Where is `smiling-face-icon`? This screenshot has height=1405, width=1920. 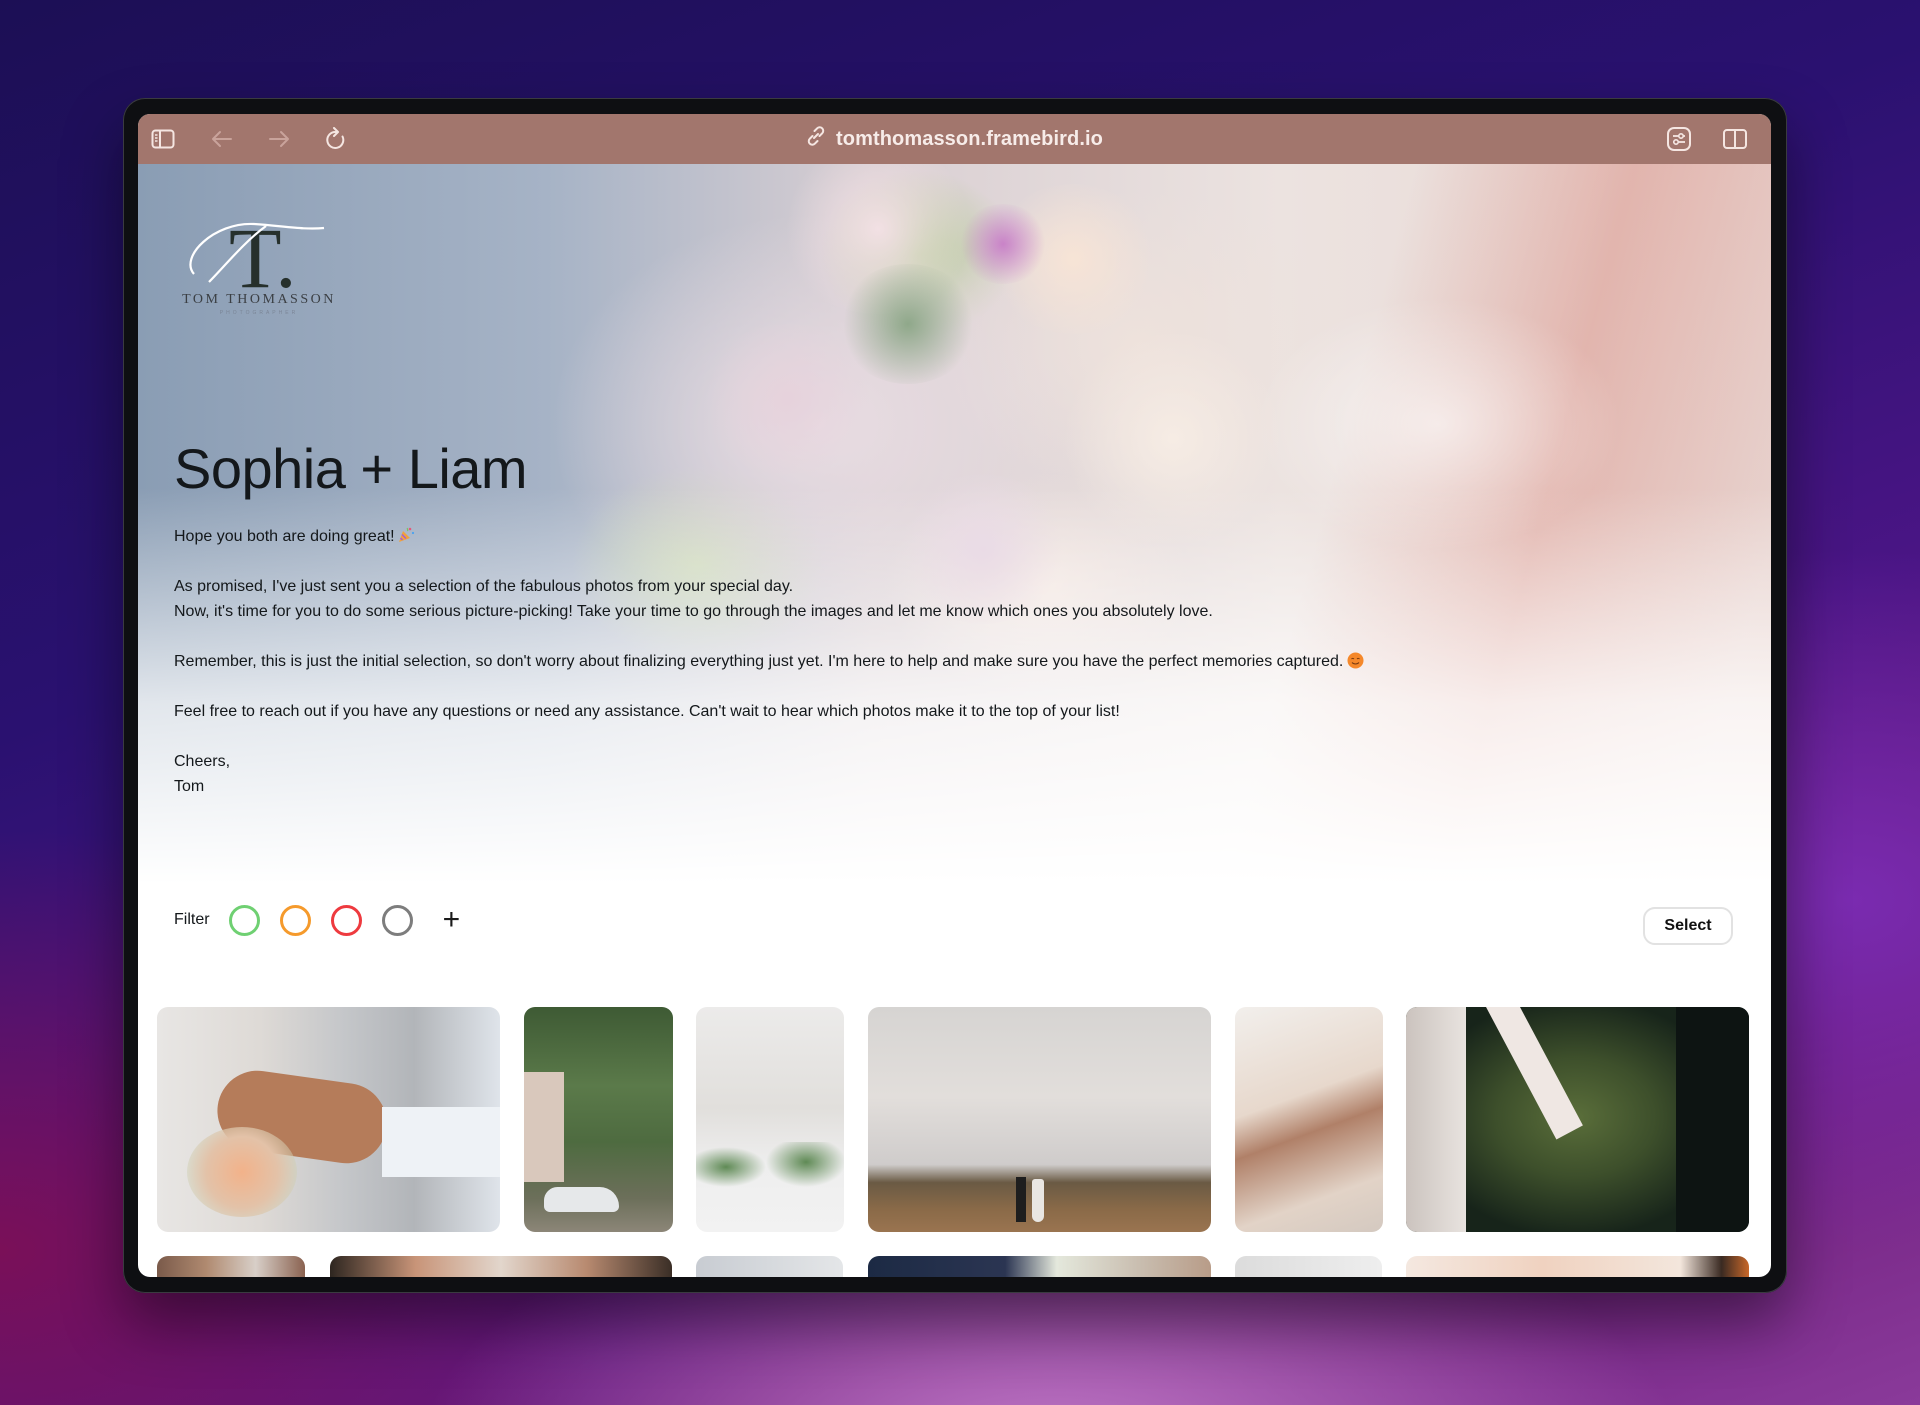 smiling-face-icon is located at coordinates (1355, 660).